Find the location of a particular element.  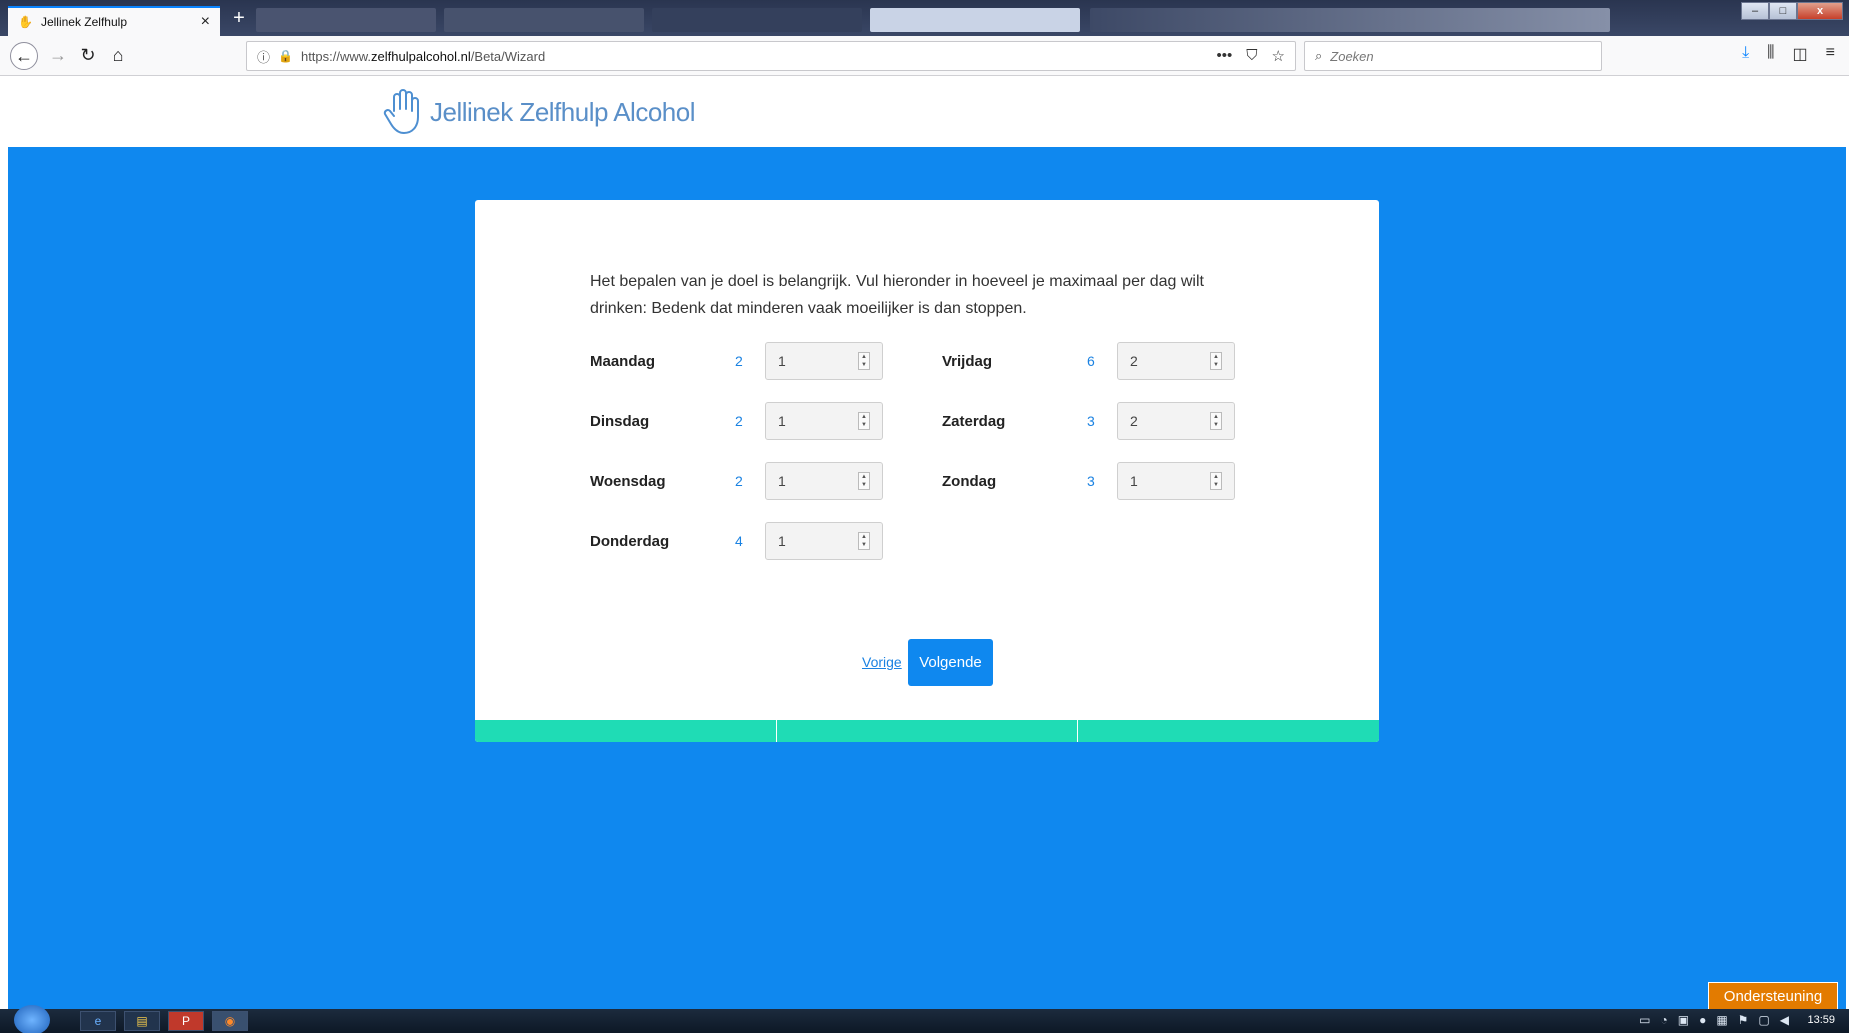

system-tray: ▭ ◔ ▣ ● ▦ ⚑ ▢ ◀ is located at coordinates (1714, 1020).